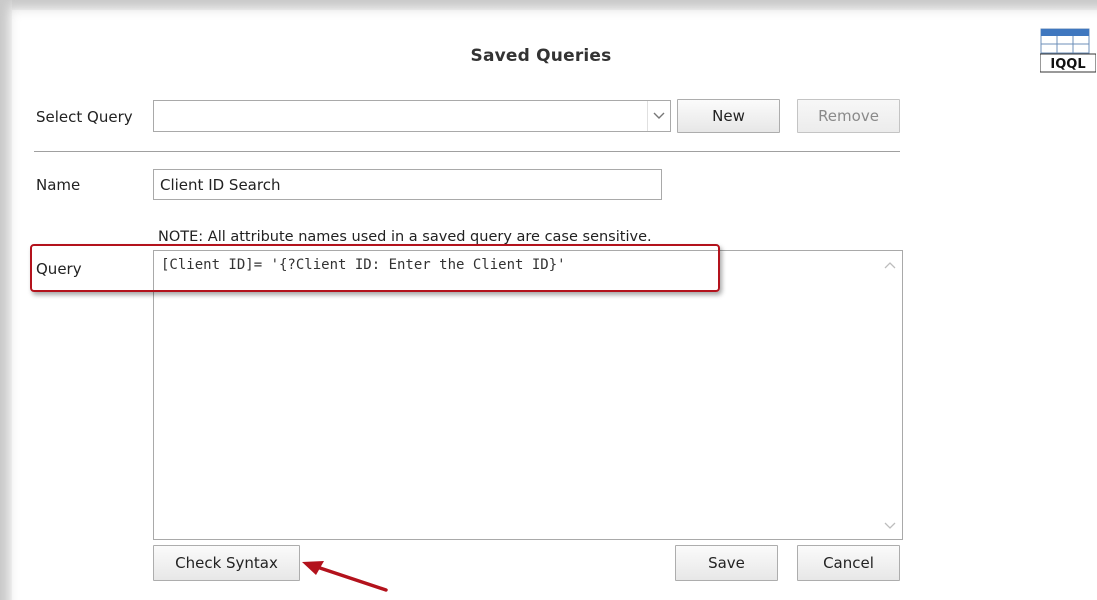  Describe the element at coordinates (407, 184) in the screenshot. I see `name-field` at that location.